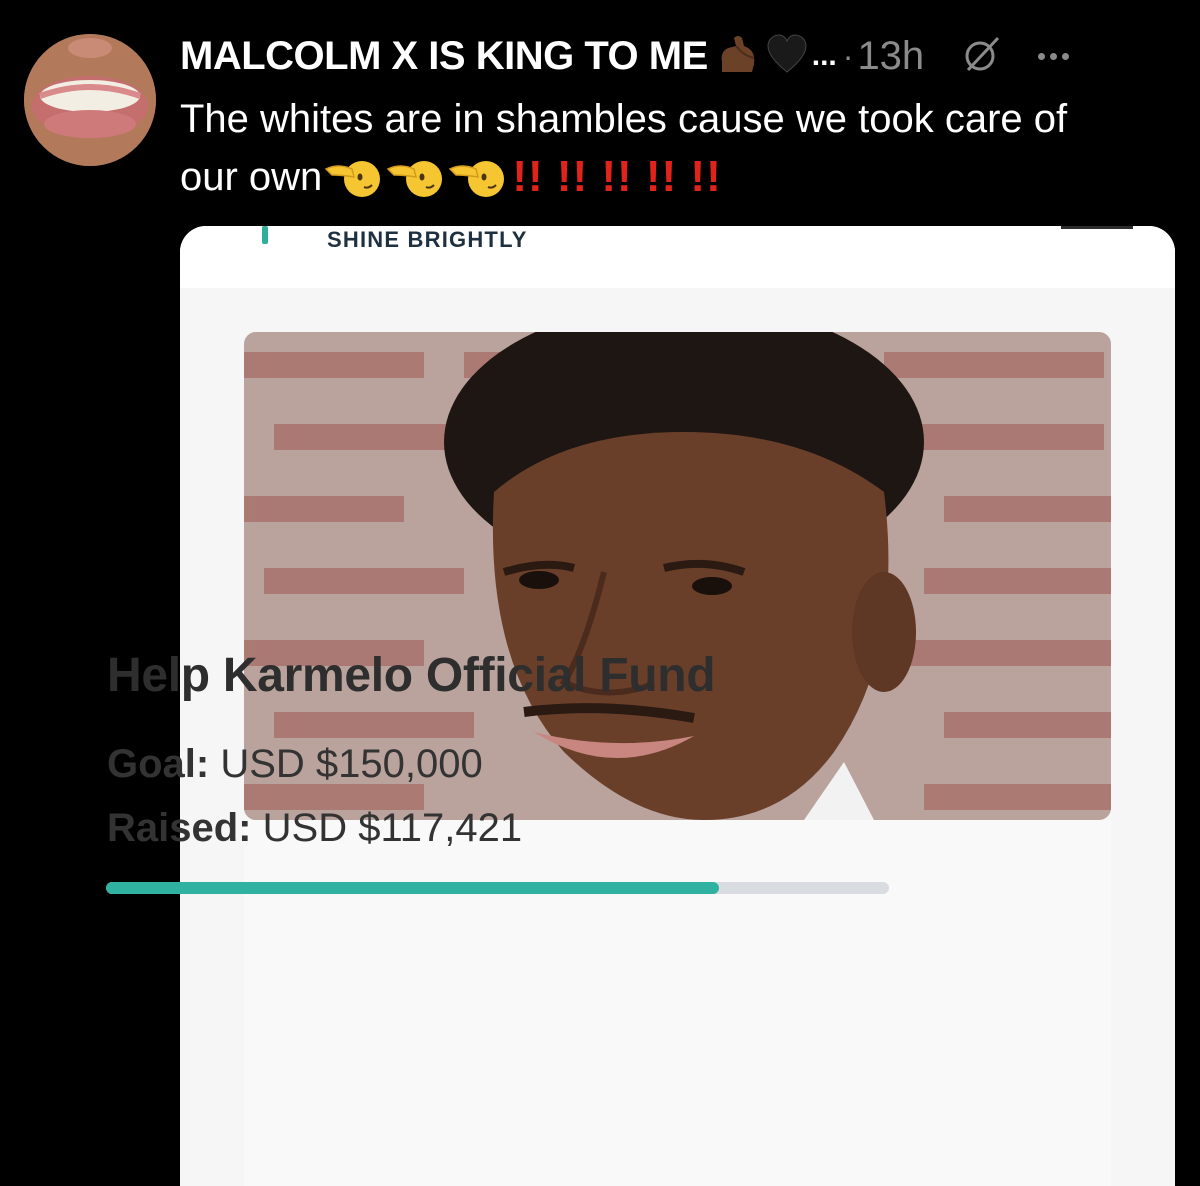 The image size is (1200, 1186). I want to click on author-name: MALCOLM X IS KING TO ME, so click(444, 56).